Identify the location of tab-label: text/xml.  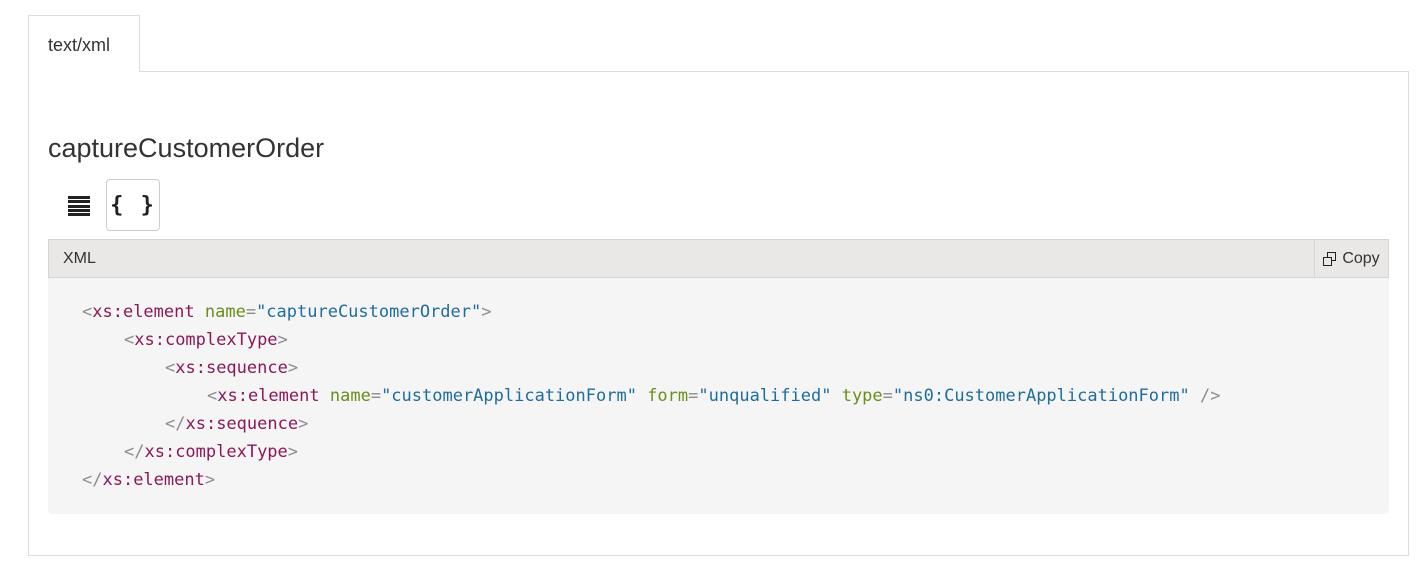
(79, 45).